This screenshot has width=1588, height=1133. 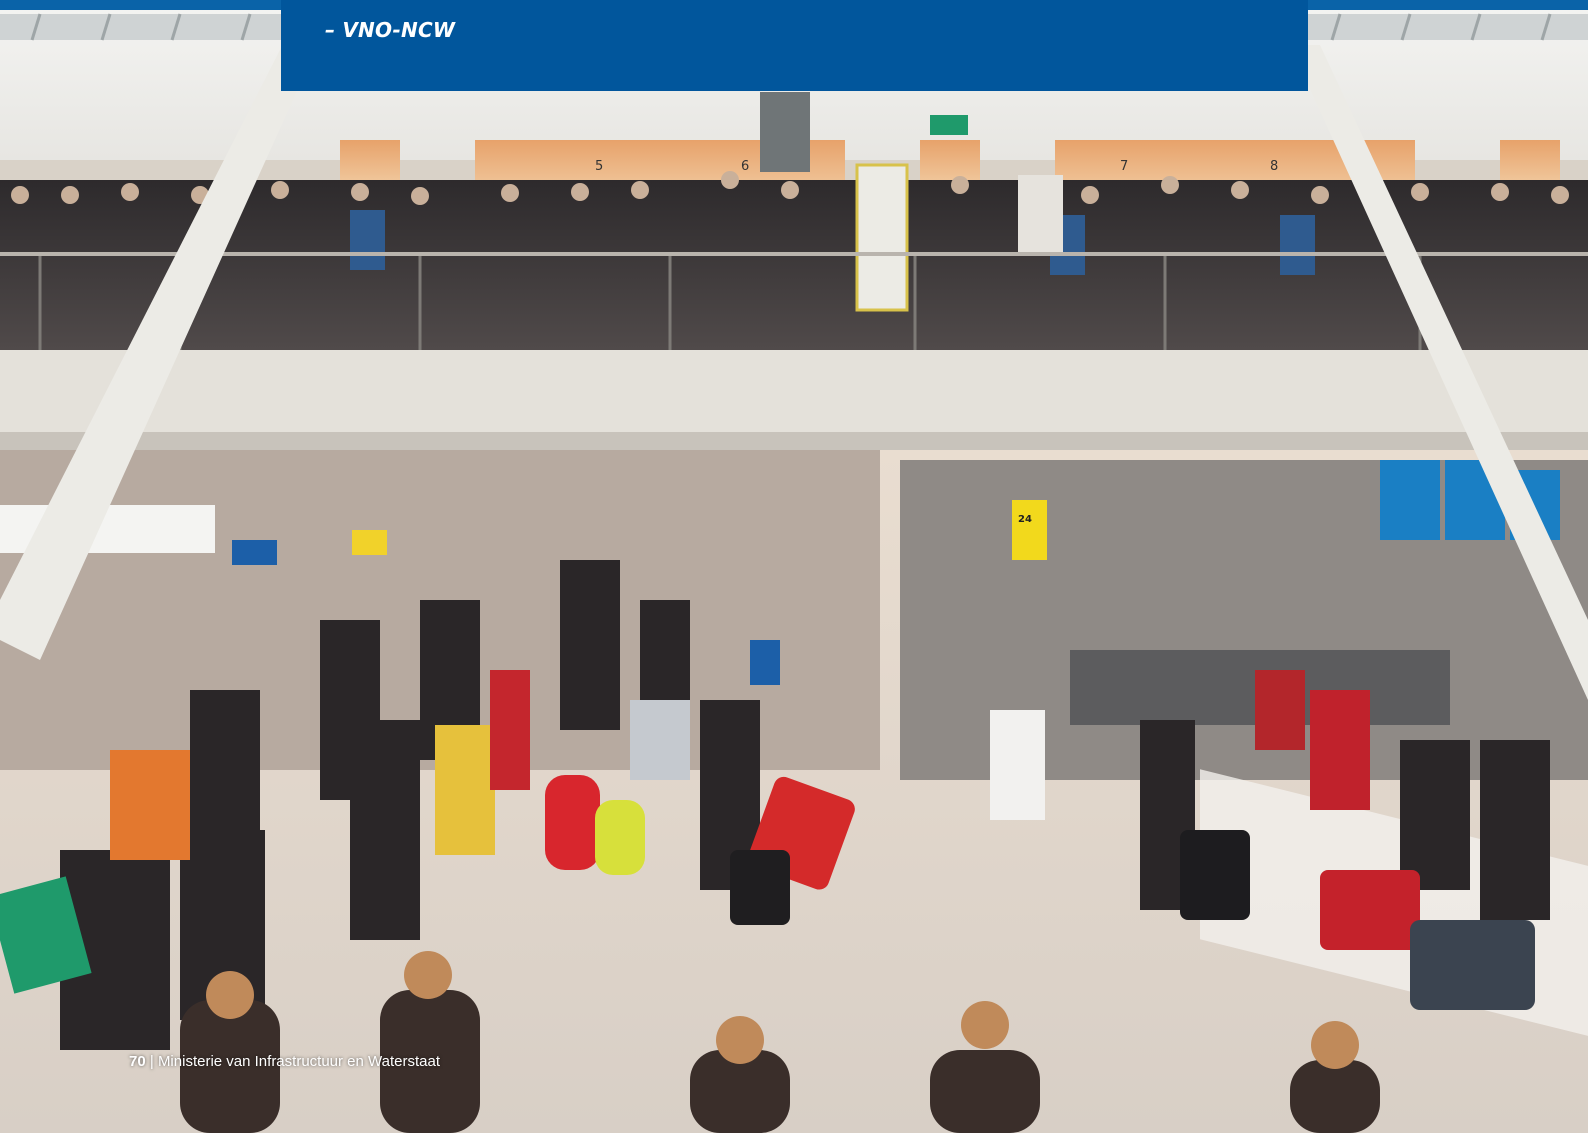 I want to click on balcony-rail, so click(x=794, y=254).